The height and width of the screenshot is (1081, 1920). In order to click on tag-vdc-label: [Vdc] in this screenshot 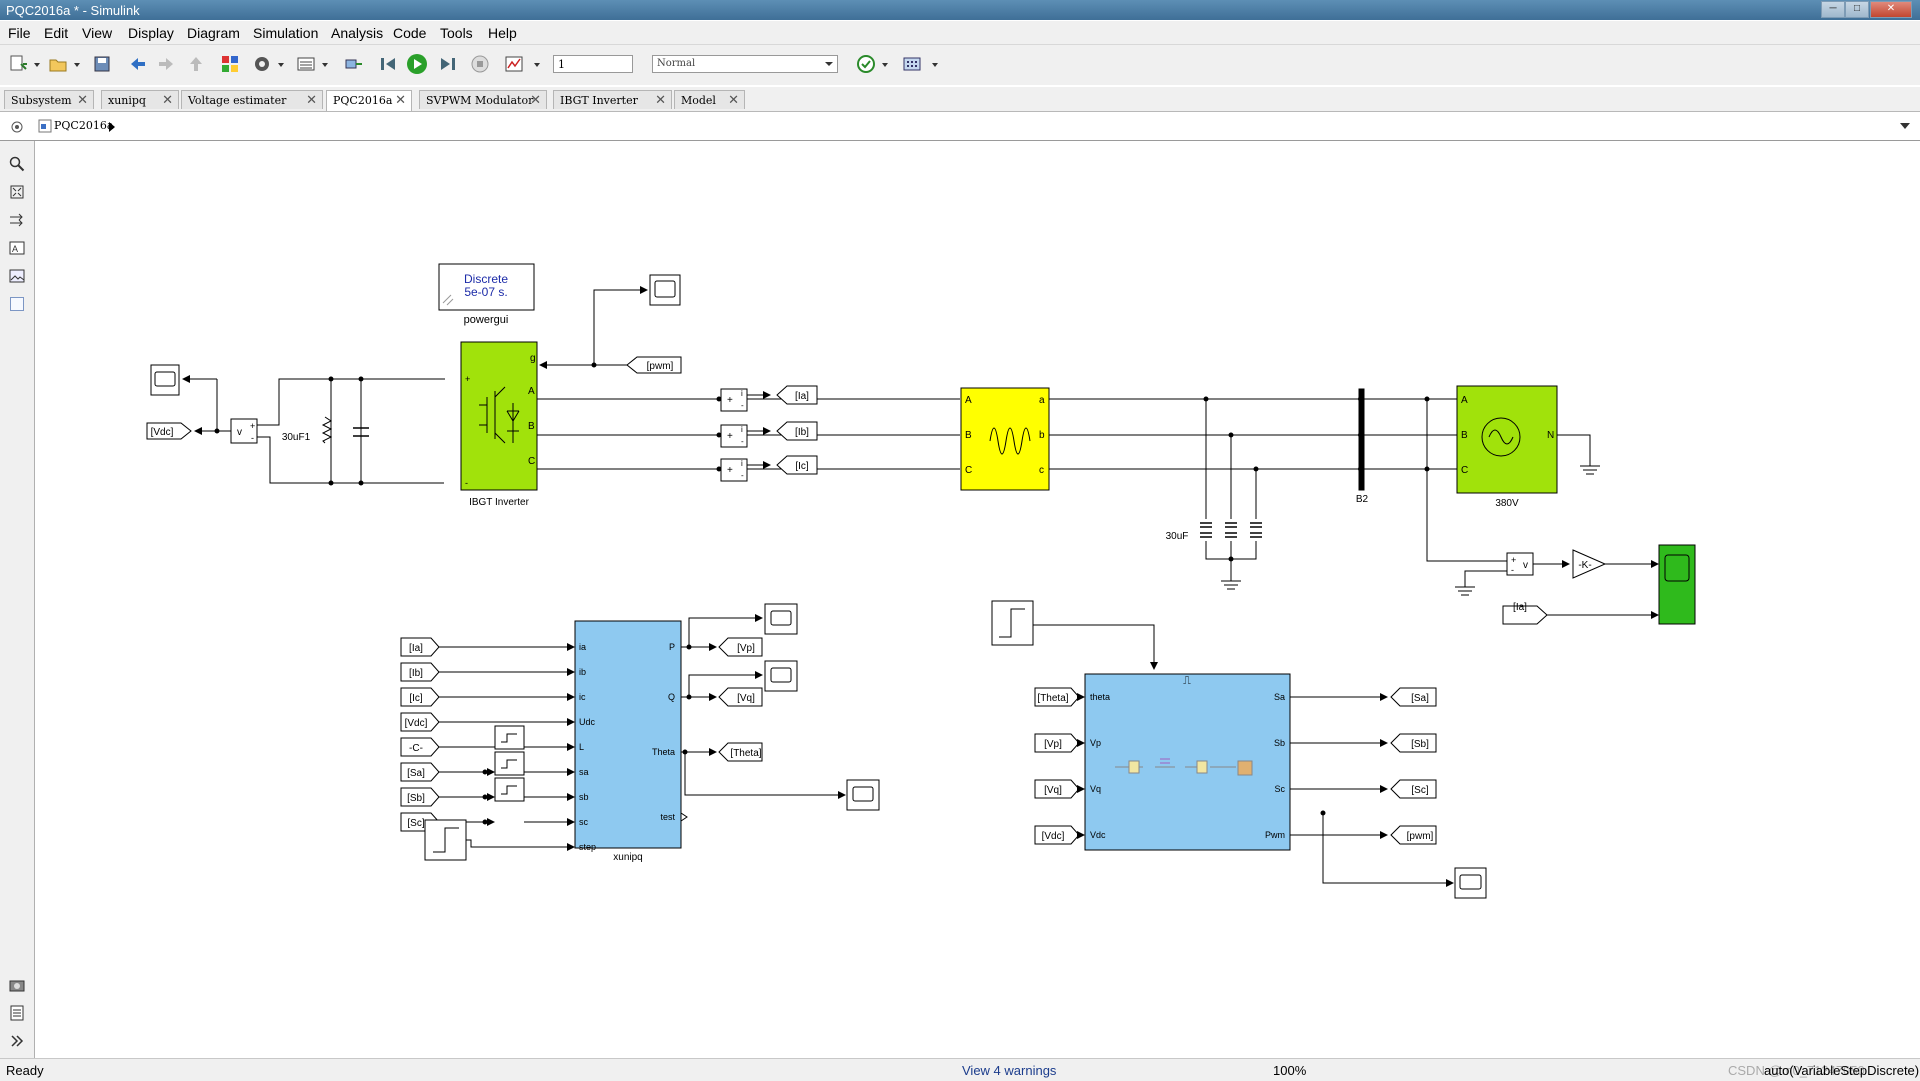, I will do `click(162, 432)`.